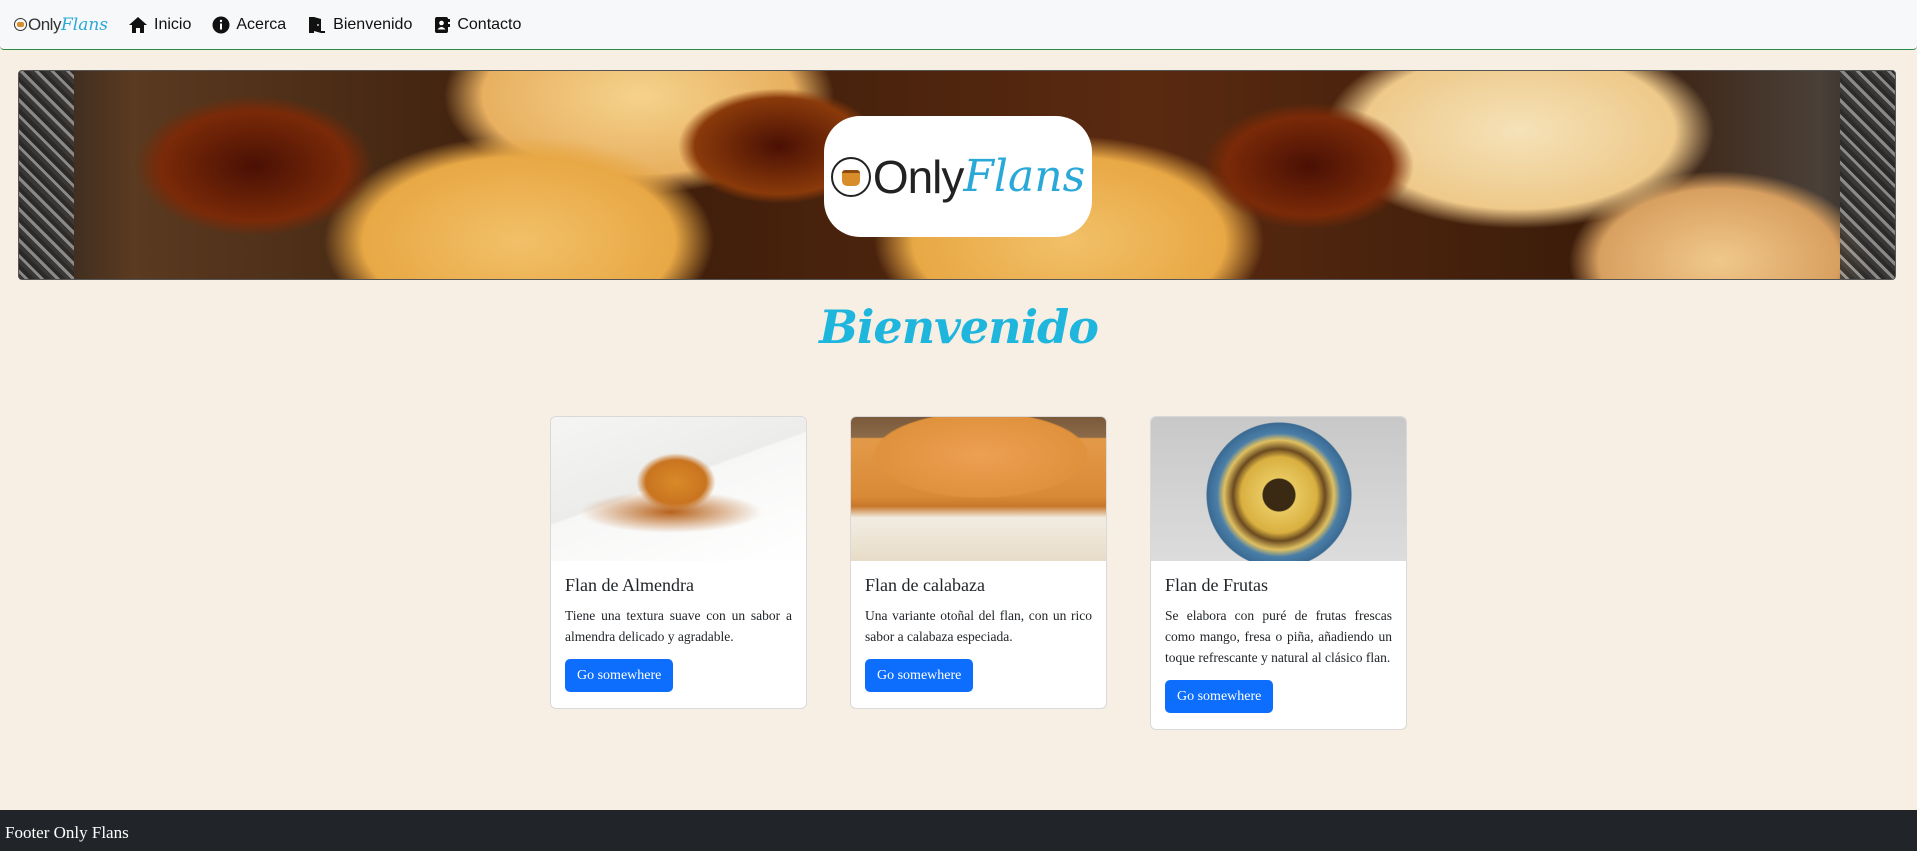 The image size is (1917, 851). I want to click on nav-item-label: Acerca, so click(261, 24).